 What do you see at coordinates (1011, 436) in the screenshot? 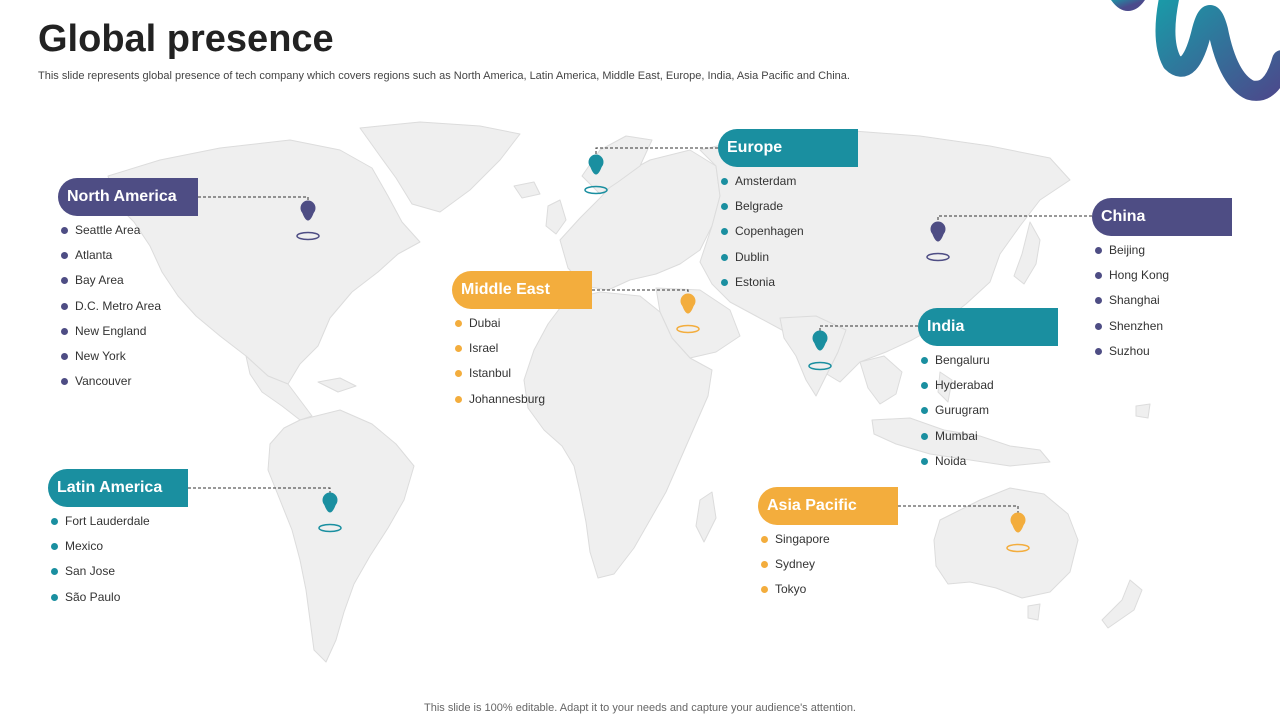
I see `list-item: Mumbai` at bounding box center [1011, 436].